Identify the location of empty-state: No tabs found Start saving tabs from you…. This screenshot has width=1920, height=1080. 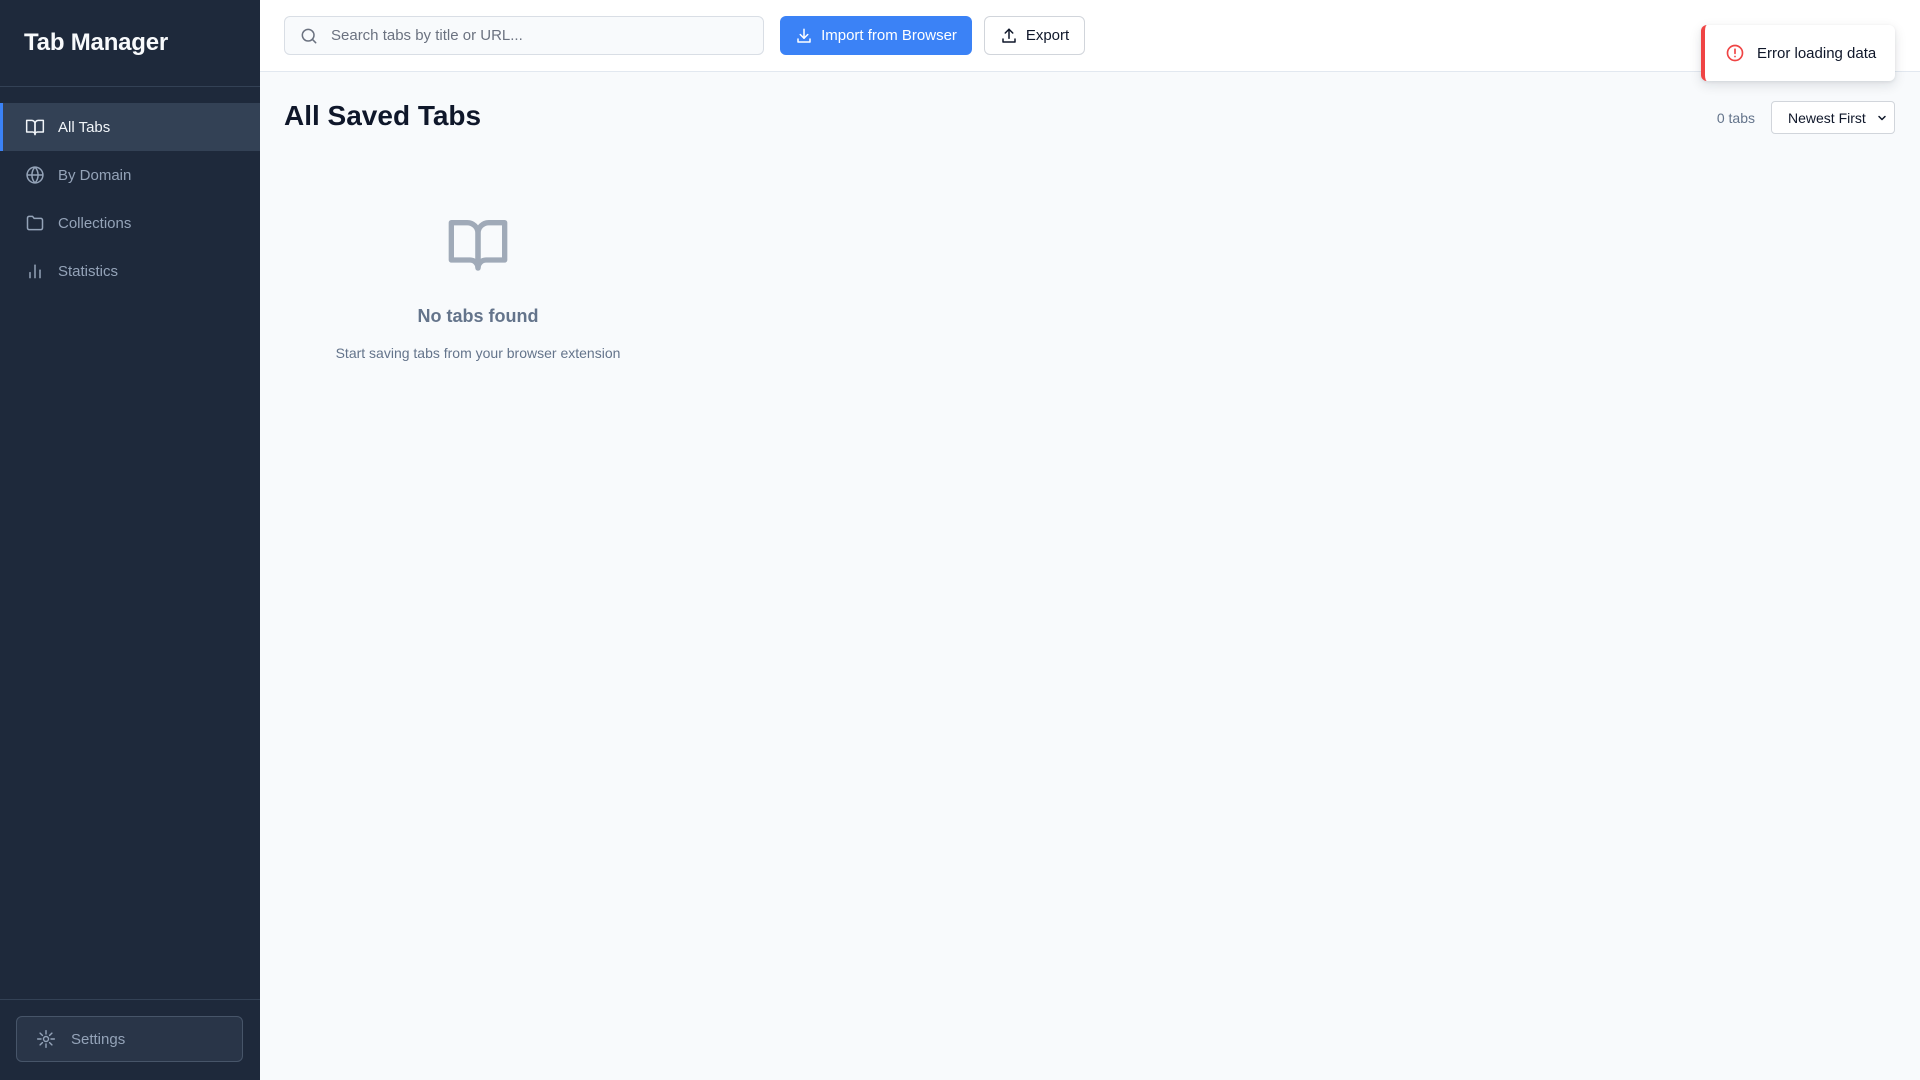
(478, 286).